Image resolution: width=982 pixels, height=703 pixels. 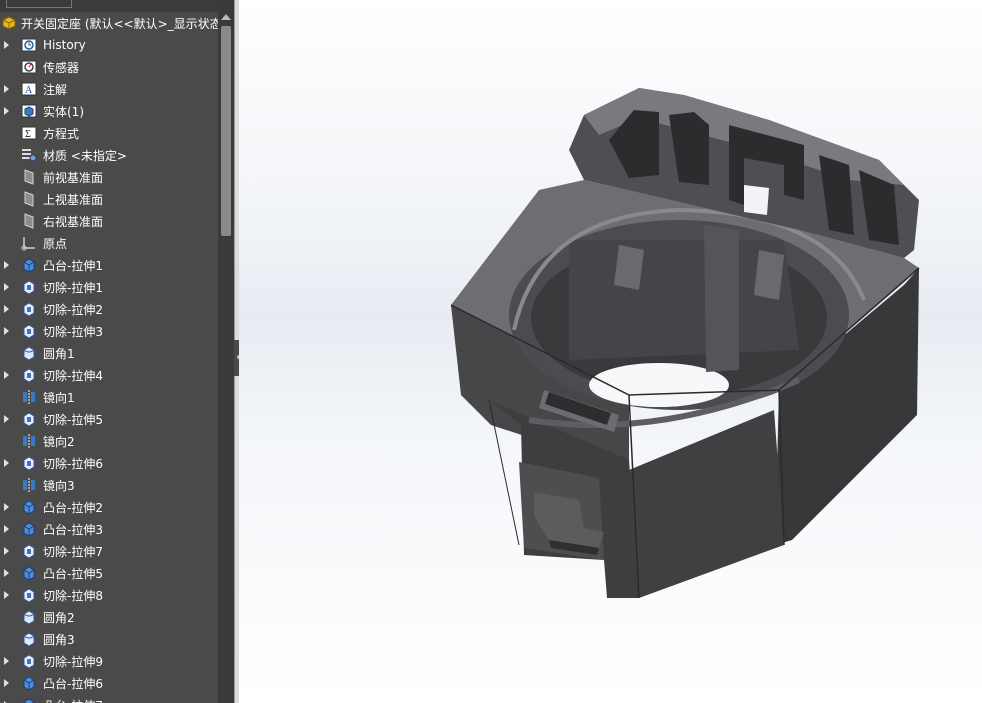 I want to click on fillet-icon, so click(x=29, y=353).